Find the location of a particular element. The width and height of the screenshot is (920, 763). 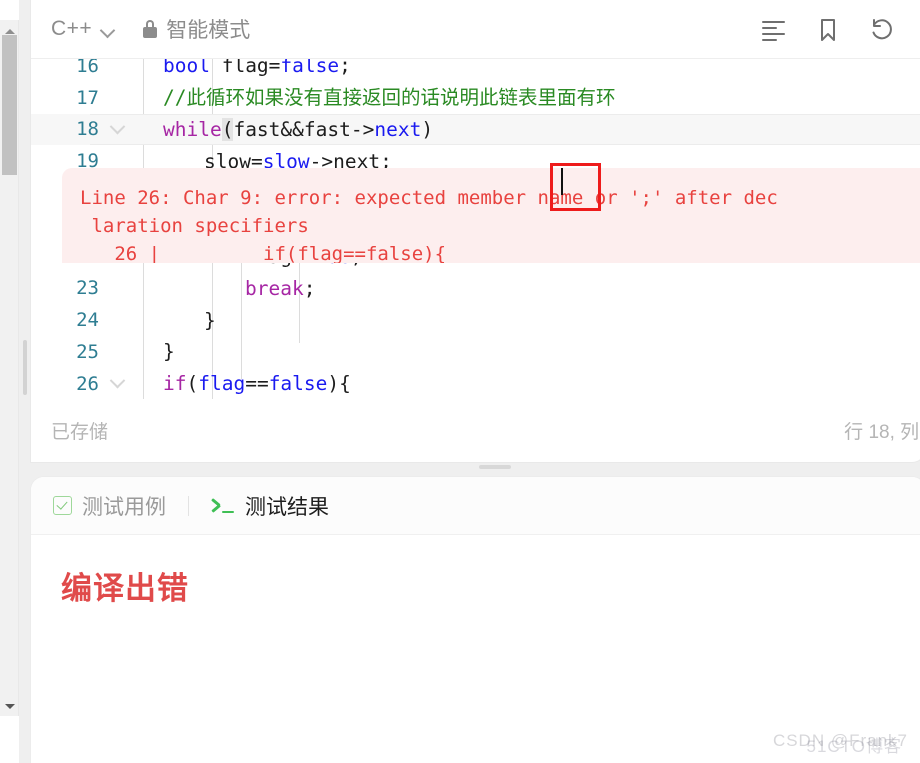

code-line-17: 17 //此循环如果没有直接返回的话说明此链表里面有环 is located at coordinates (475, 98).